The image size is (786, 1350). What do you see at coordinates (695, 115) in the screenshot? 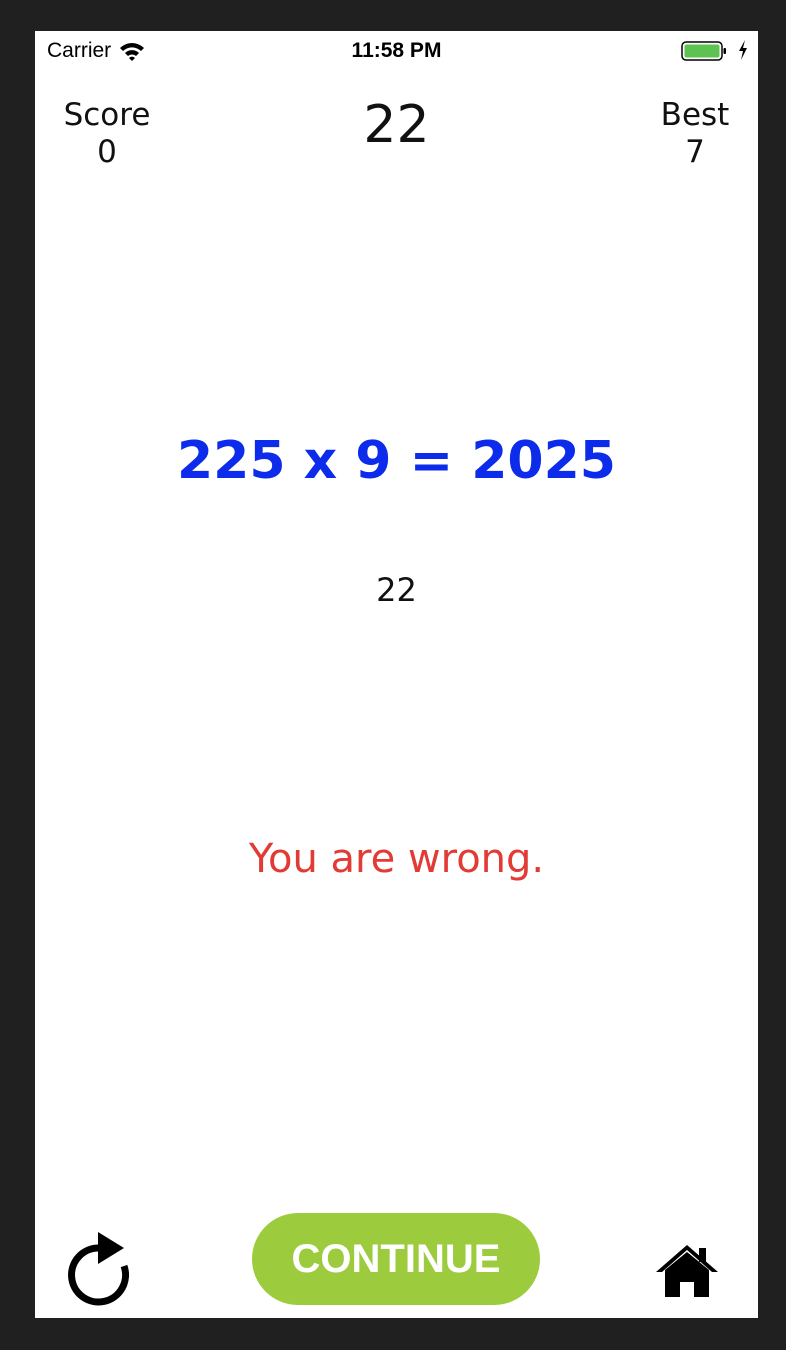
I see `best-label: Best` at bounding box center [695, 115].